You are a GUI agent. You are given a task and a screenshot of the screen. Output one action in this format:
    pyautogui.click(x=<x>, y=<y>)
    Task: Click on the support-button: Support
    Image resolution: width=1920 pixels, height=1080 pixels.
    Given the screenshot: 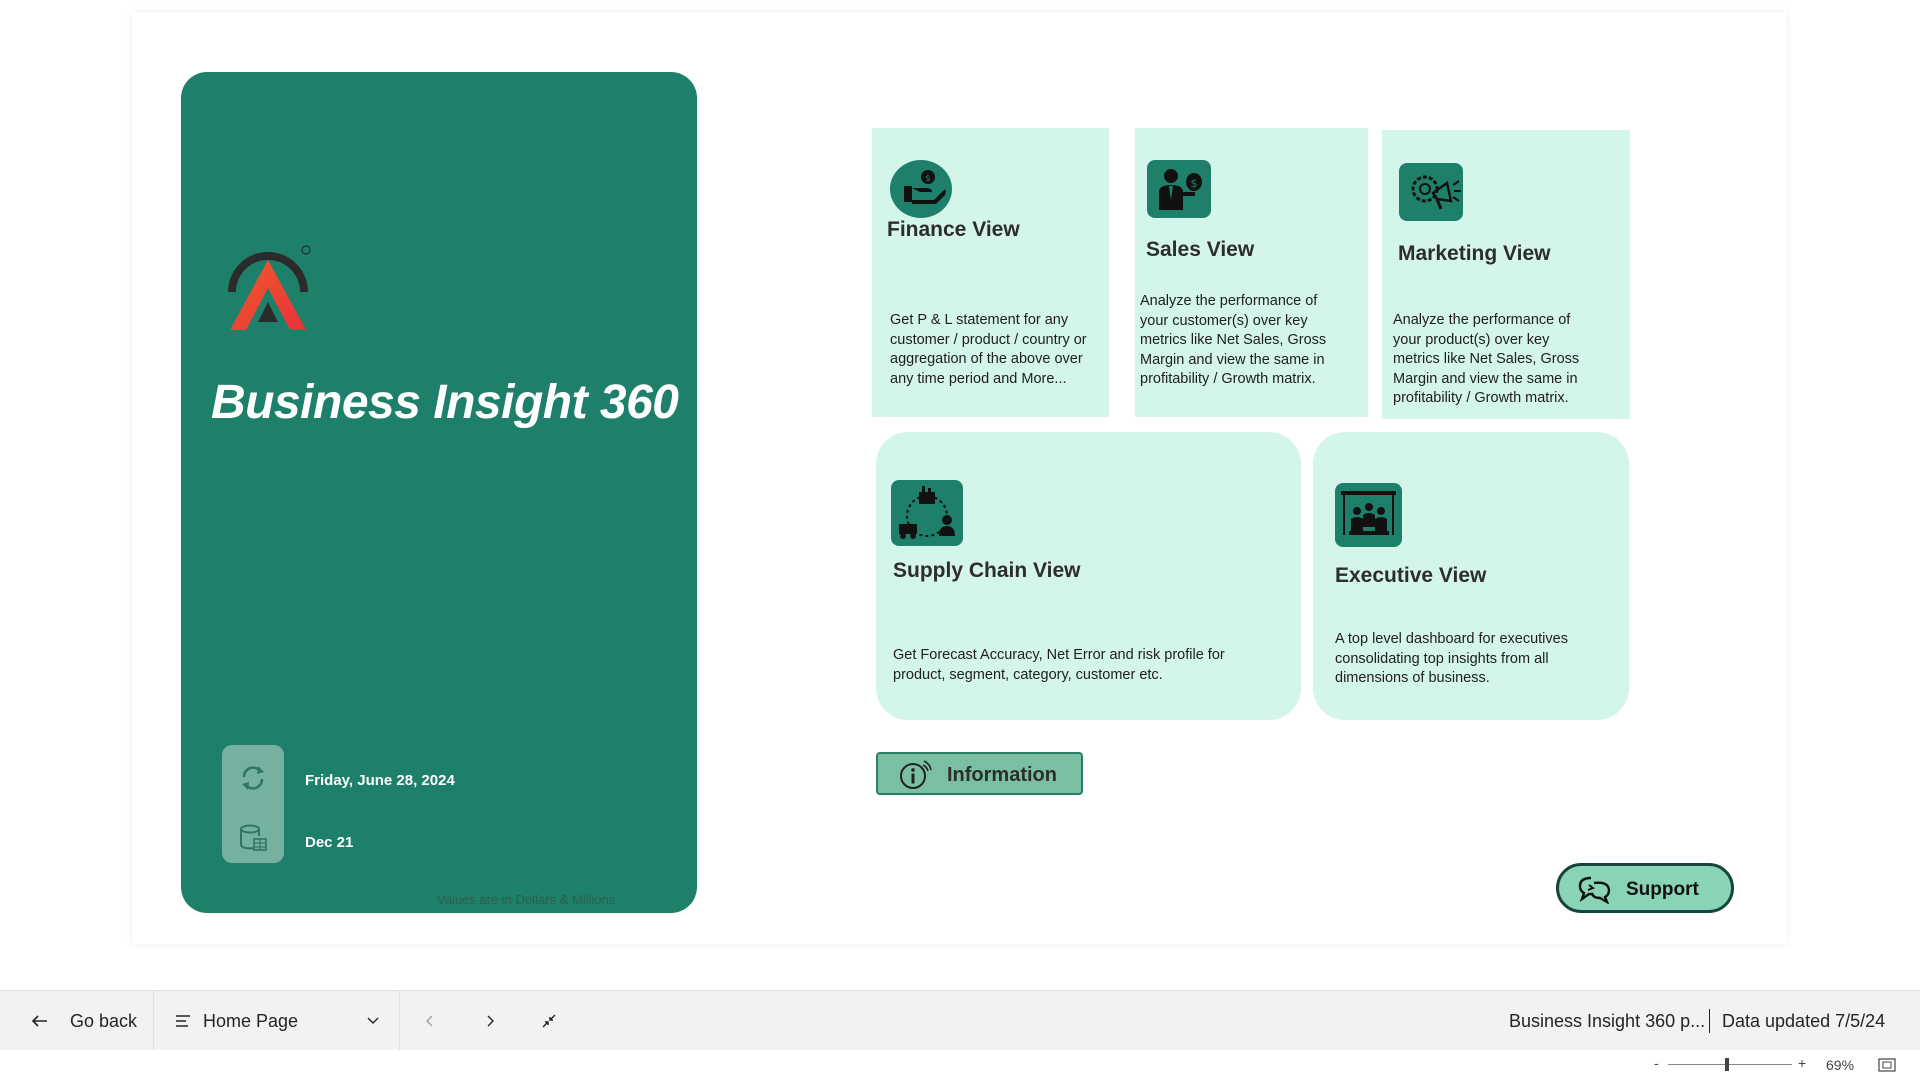 What is the action you would take?
    pyautogui.click(x=1645, y=888)
    